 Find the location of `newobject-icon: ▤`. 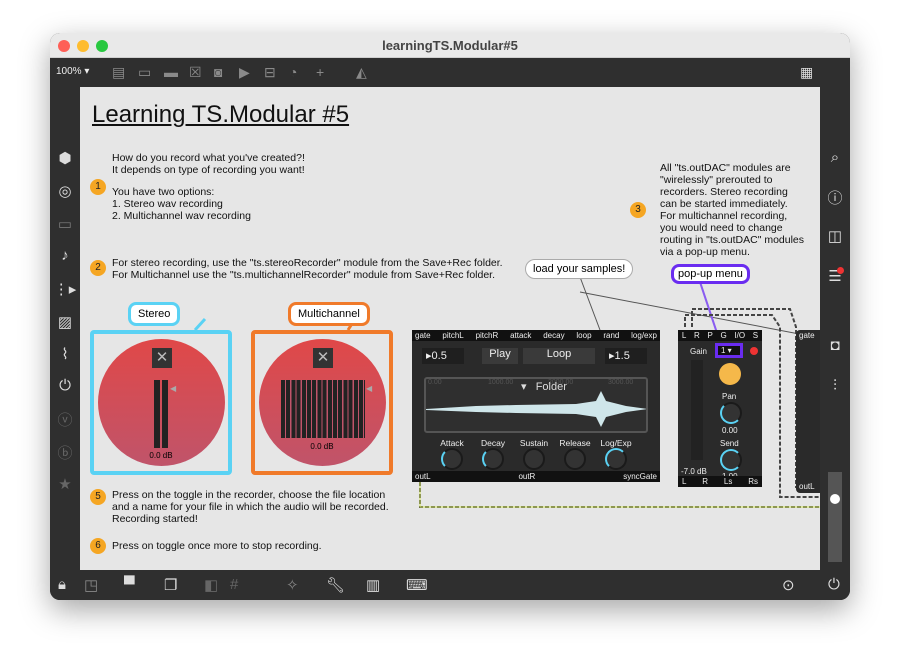

newobject-icon: ▤ is located at coordinates (118, 72).